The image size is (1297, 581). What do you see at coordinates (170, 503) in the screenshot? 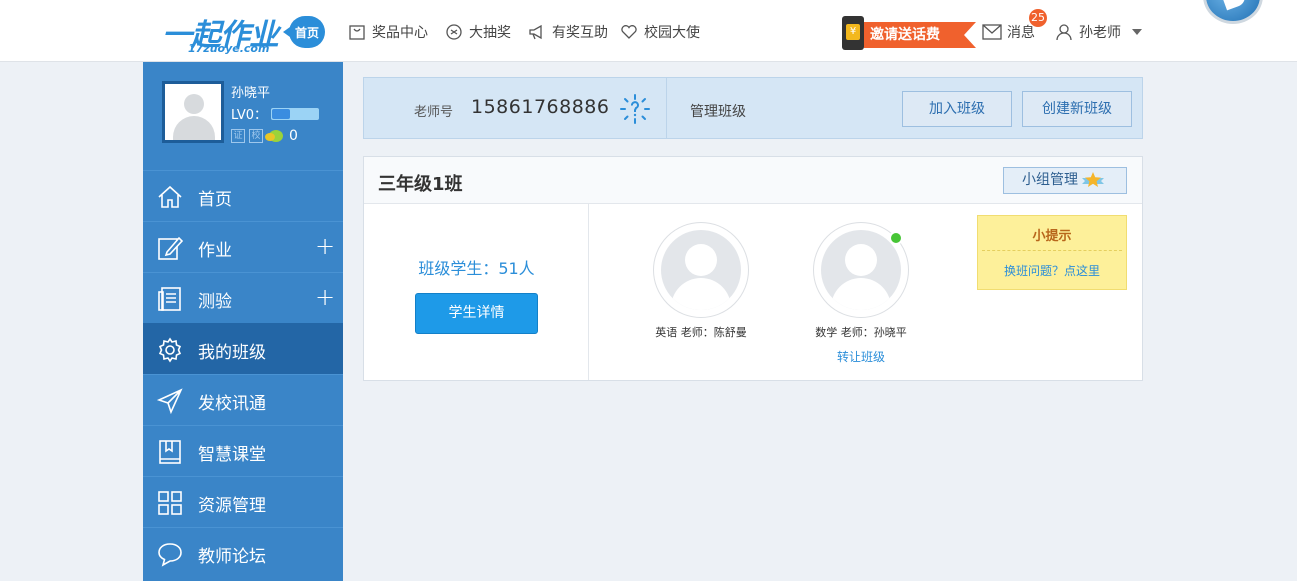
I see `grid-icon` at bounding box center [170, 503].